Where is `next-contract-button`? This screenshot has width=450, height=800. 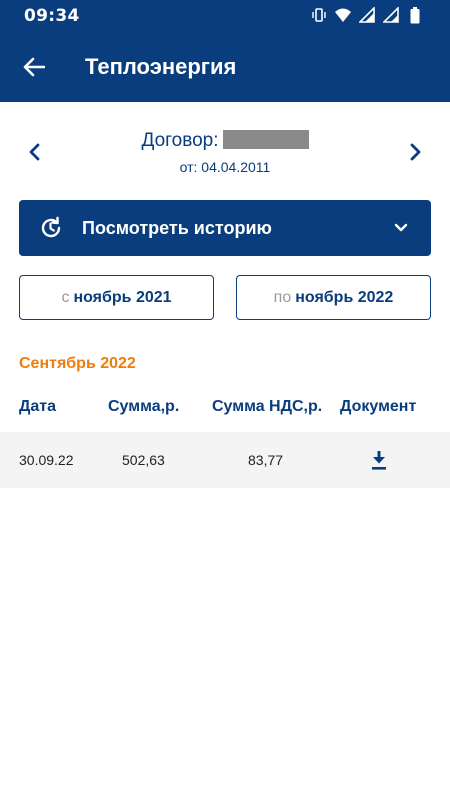
next-contract-button is located at coordinates (416, 152).